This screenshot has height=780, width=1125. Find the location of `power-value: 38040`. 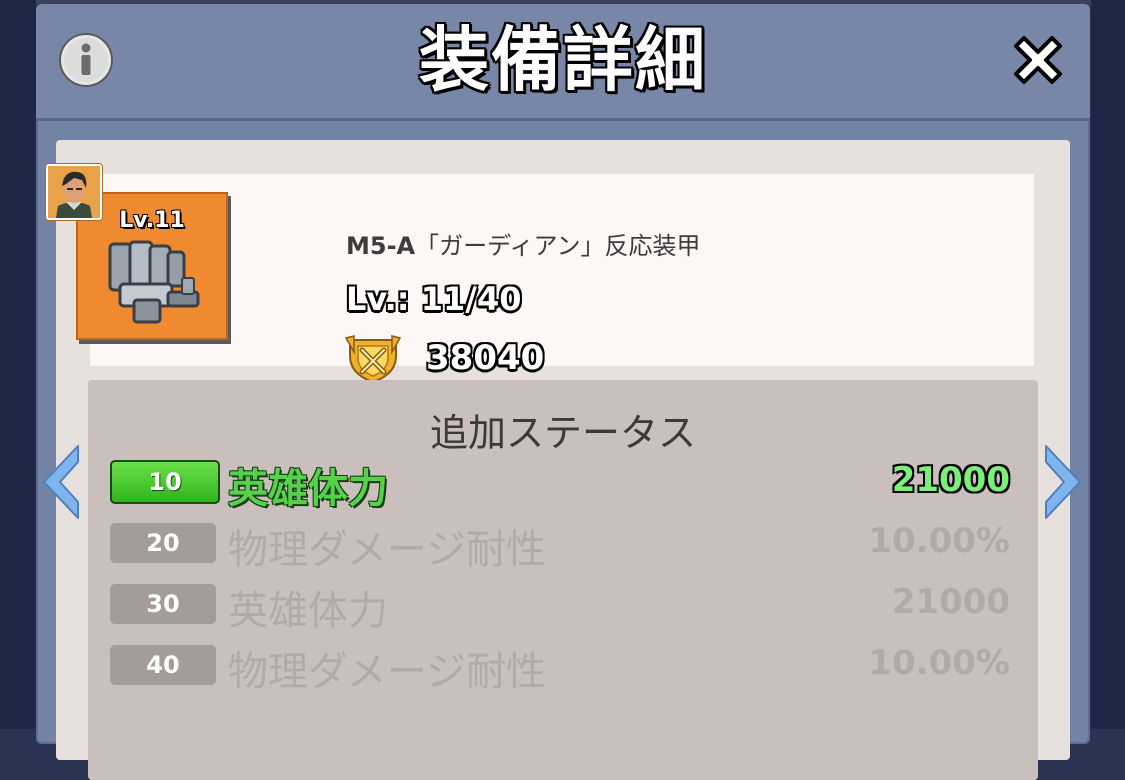

power-value: 38040 is located at coordinates (485, 358).